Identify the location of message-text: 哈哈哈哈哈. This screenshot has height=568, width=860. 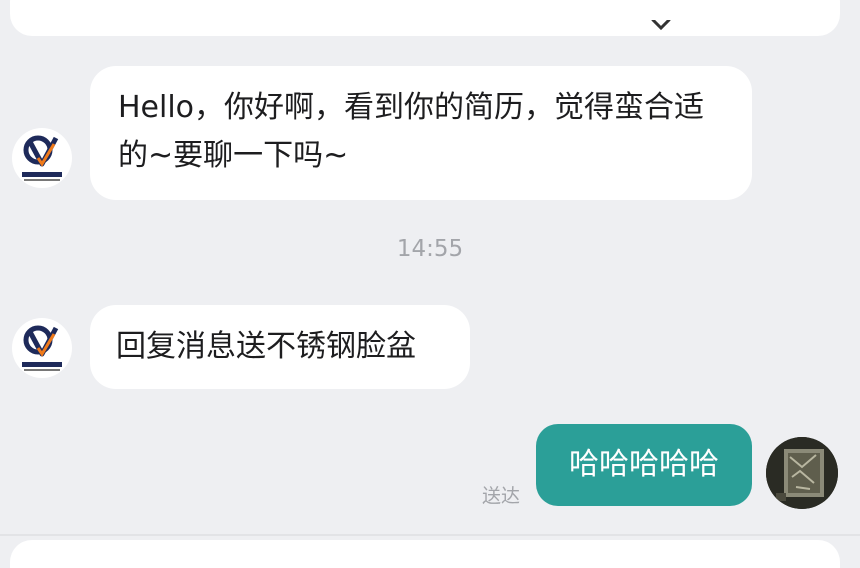
(644, 464).